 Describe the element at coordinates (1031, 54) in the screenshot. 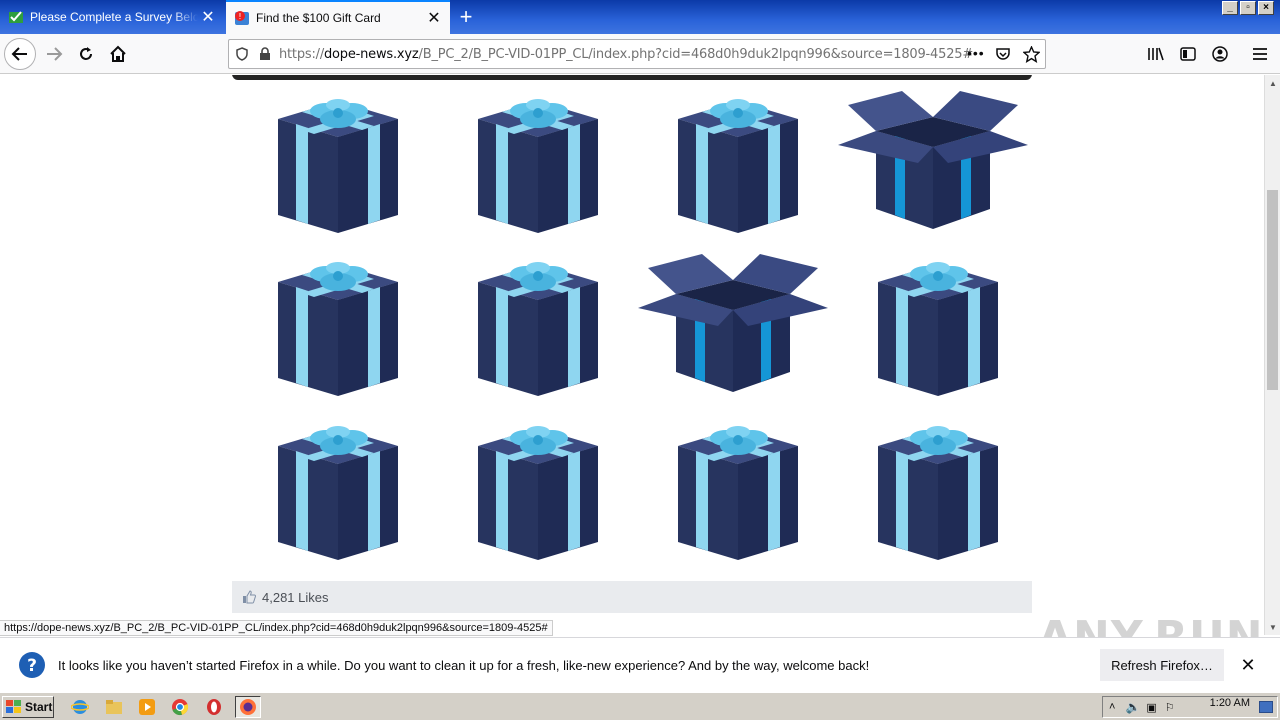

I see `bookmark-star-icon` at that location.